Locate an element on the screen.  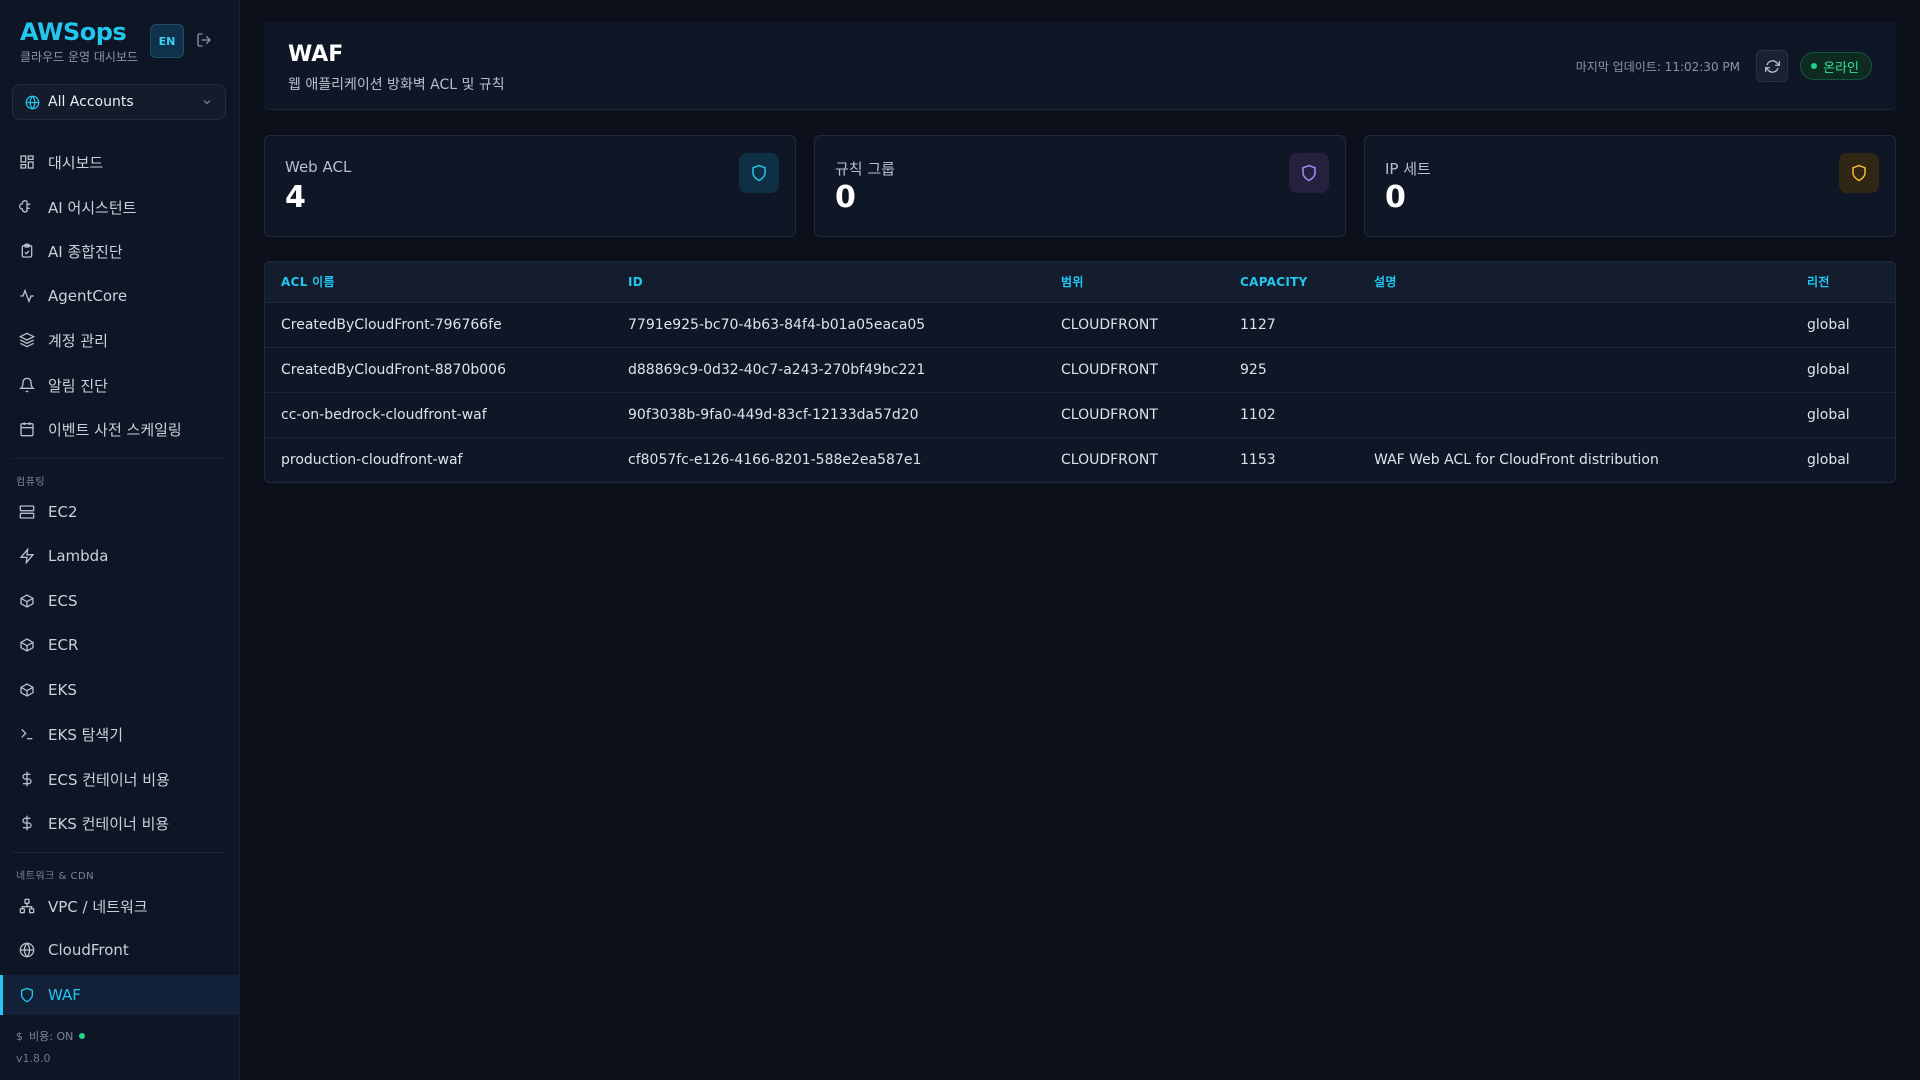
column-header-description: 설명 is located at coordinates (1574, 282).